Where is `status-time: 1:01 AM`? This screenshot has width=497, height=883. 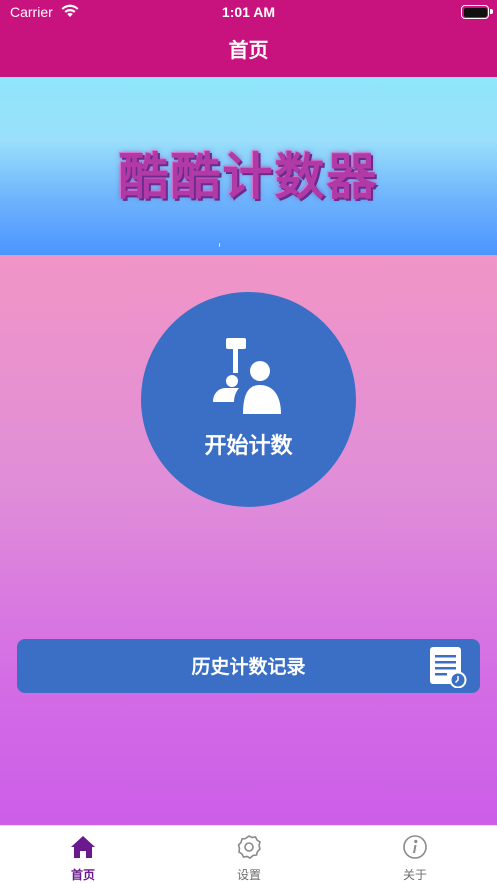 status-time: 1:01 AM is located at coordinates (248, 12).